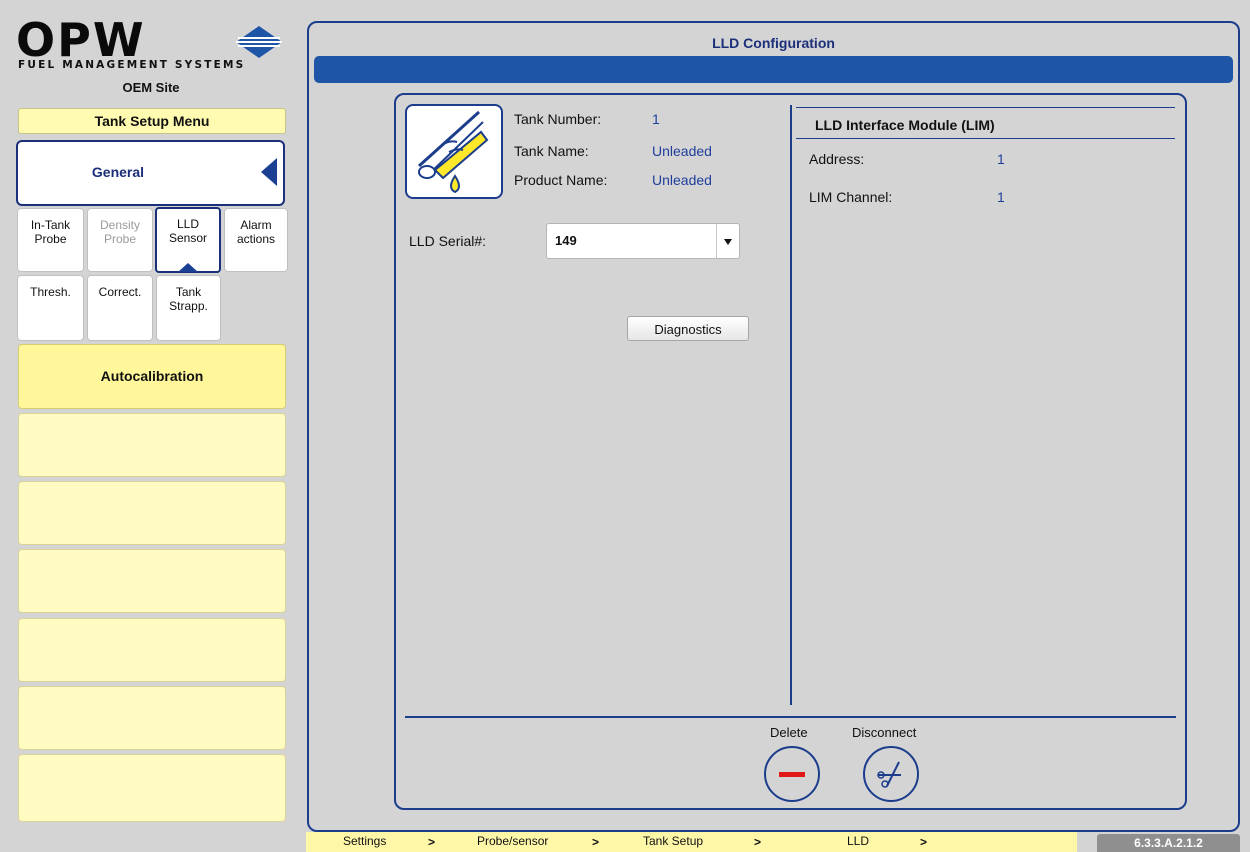 The image size is (1250, 852). Describe the element at coordinates (773, 69) in the screenshot. I see `title-bar` at that location.